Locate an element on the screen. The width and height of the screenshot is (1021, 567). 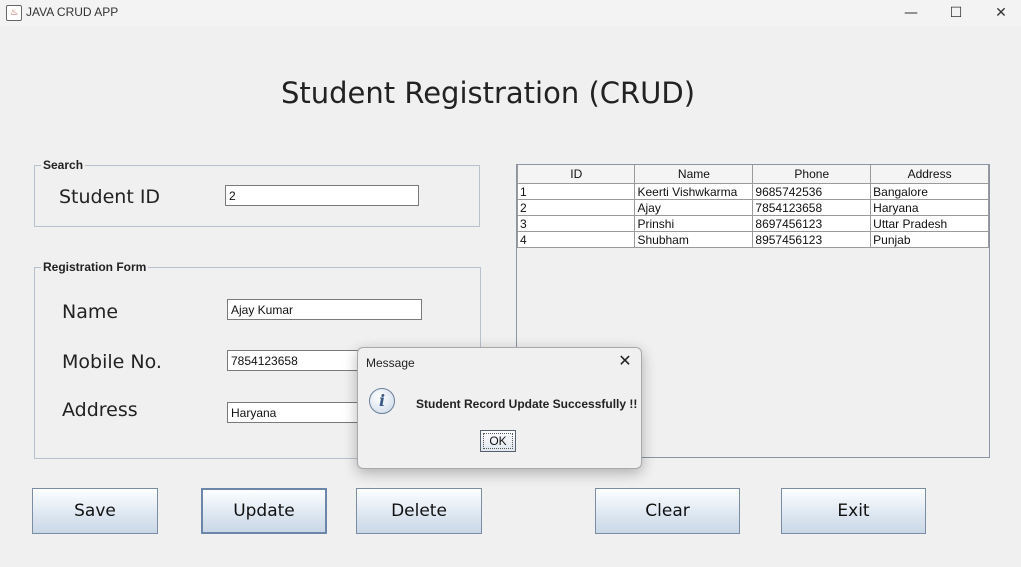
table-row: 1 Keerti Vishwkarma 9685742536 Bangalore is located at coordinates (752, 191).